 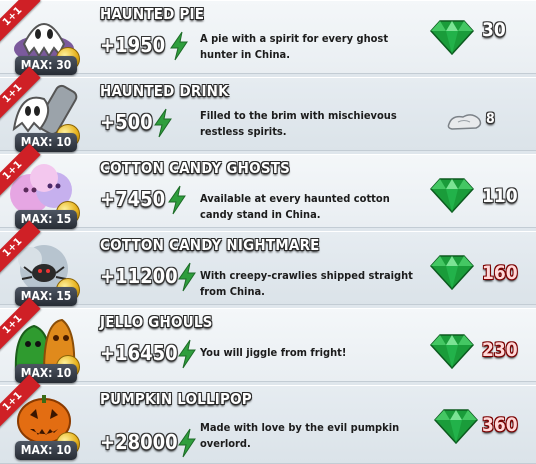 I want to click on item-score: +1950, so click(x=133, y=45).